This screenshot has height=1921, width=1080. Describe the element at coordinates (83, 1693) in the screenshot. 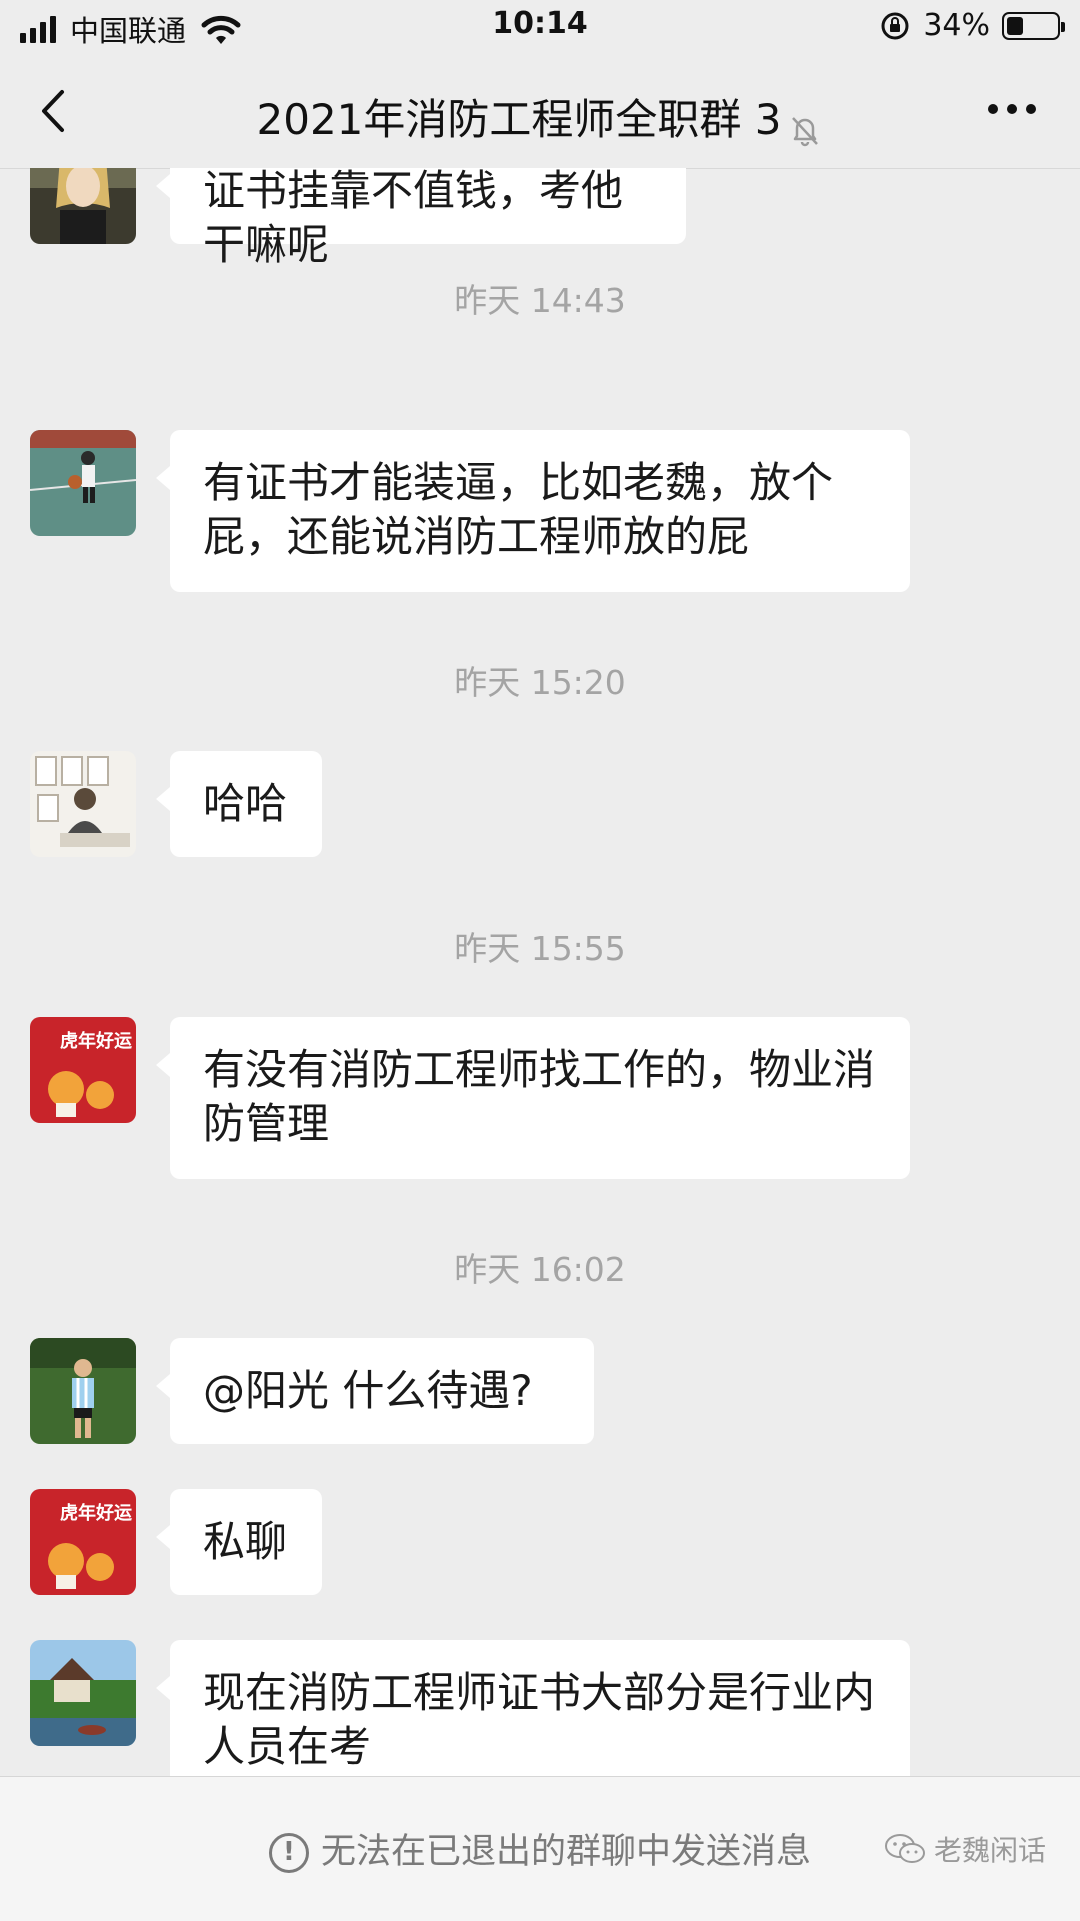

I see `avatar-garden` at that location.